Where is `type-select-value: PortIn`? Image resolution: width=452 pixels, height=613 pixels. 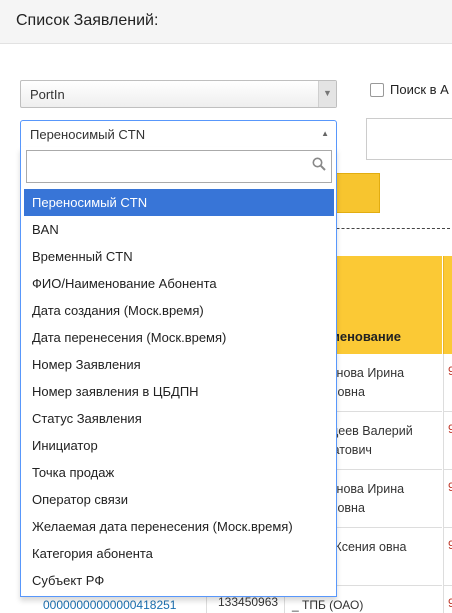 type-select-value: PortIn is located at coordinates (47, 94).